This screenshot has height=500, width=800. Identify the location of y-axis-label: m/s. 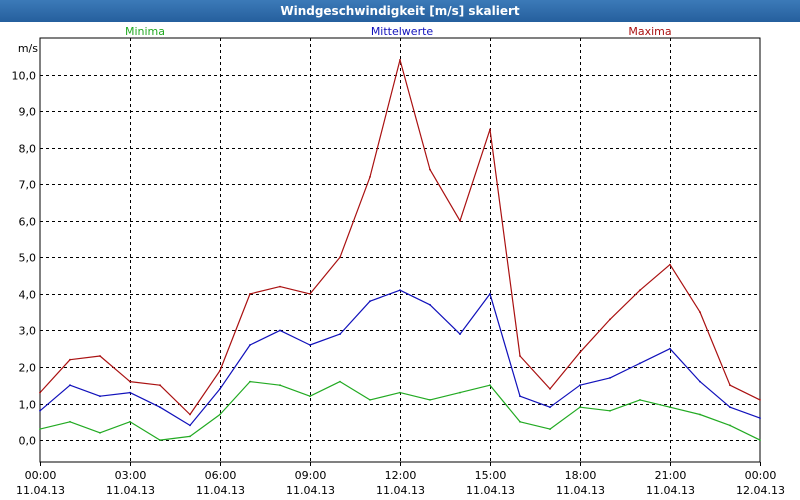
(28, 48).